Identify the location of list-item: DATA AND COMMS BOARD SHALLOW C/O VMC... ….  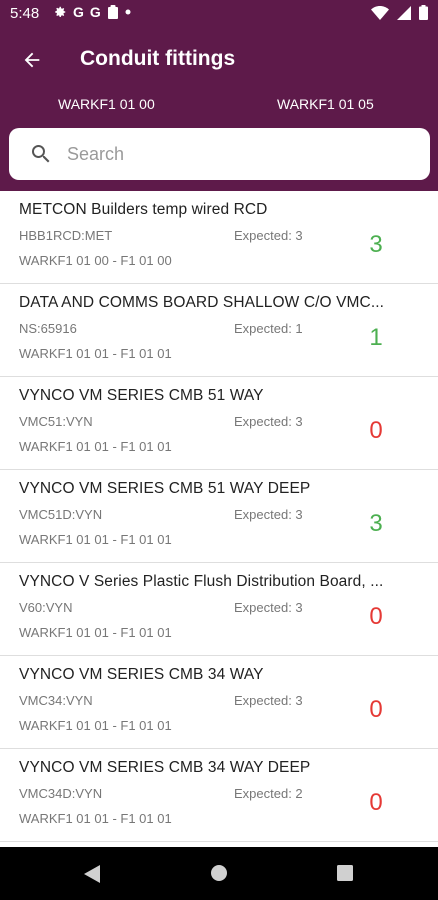
(219, 330).